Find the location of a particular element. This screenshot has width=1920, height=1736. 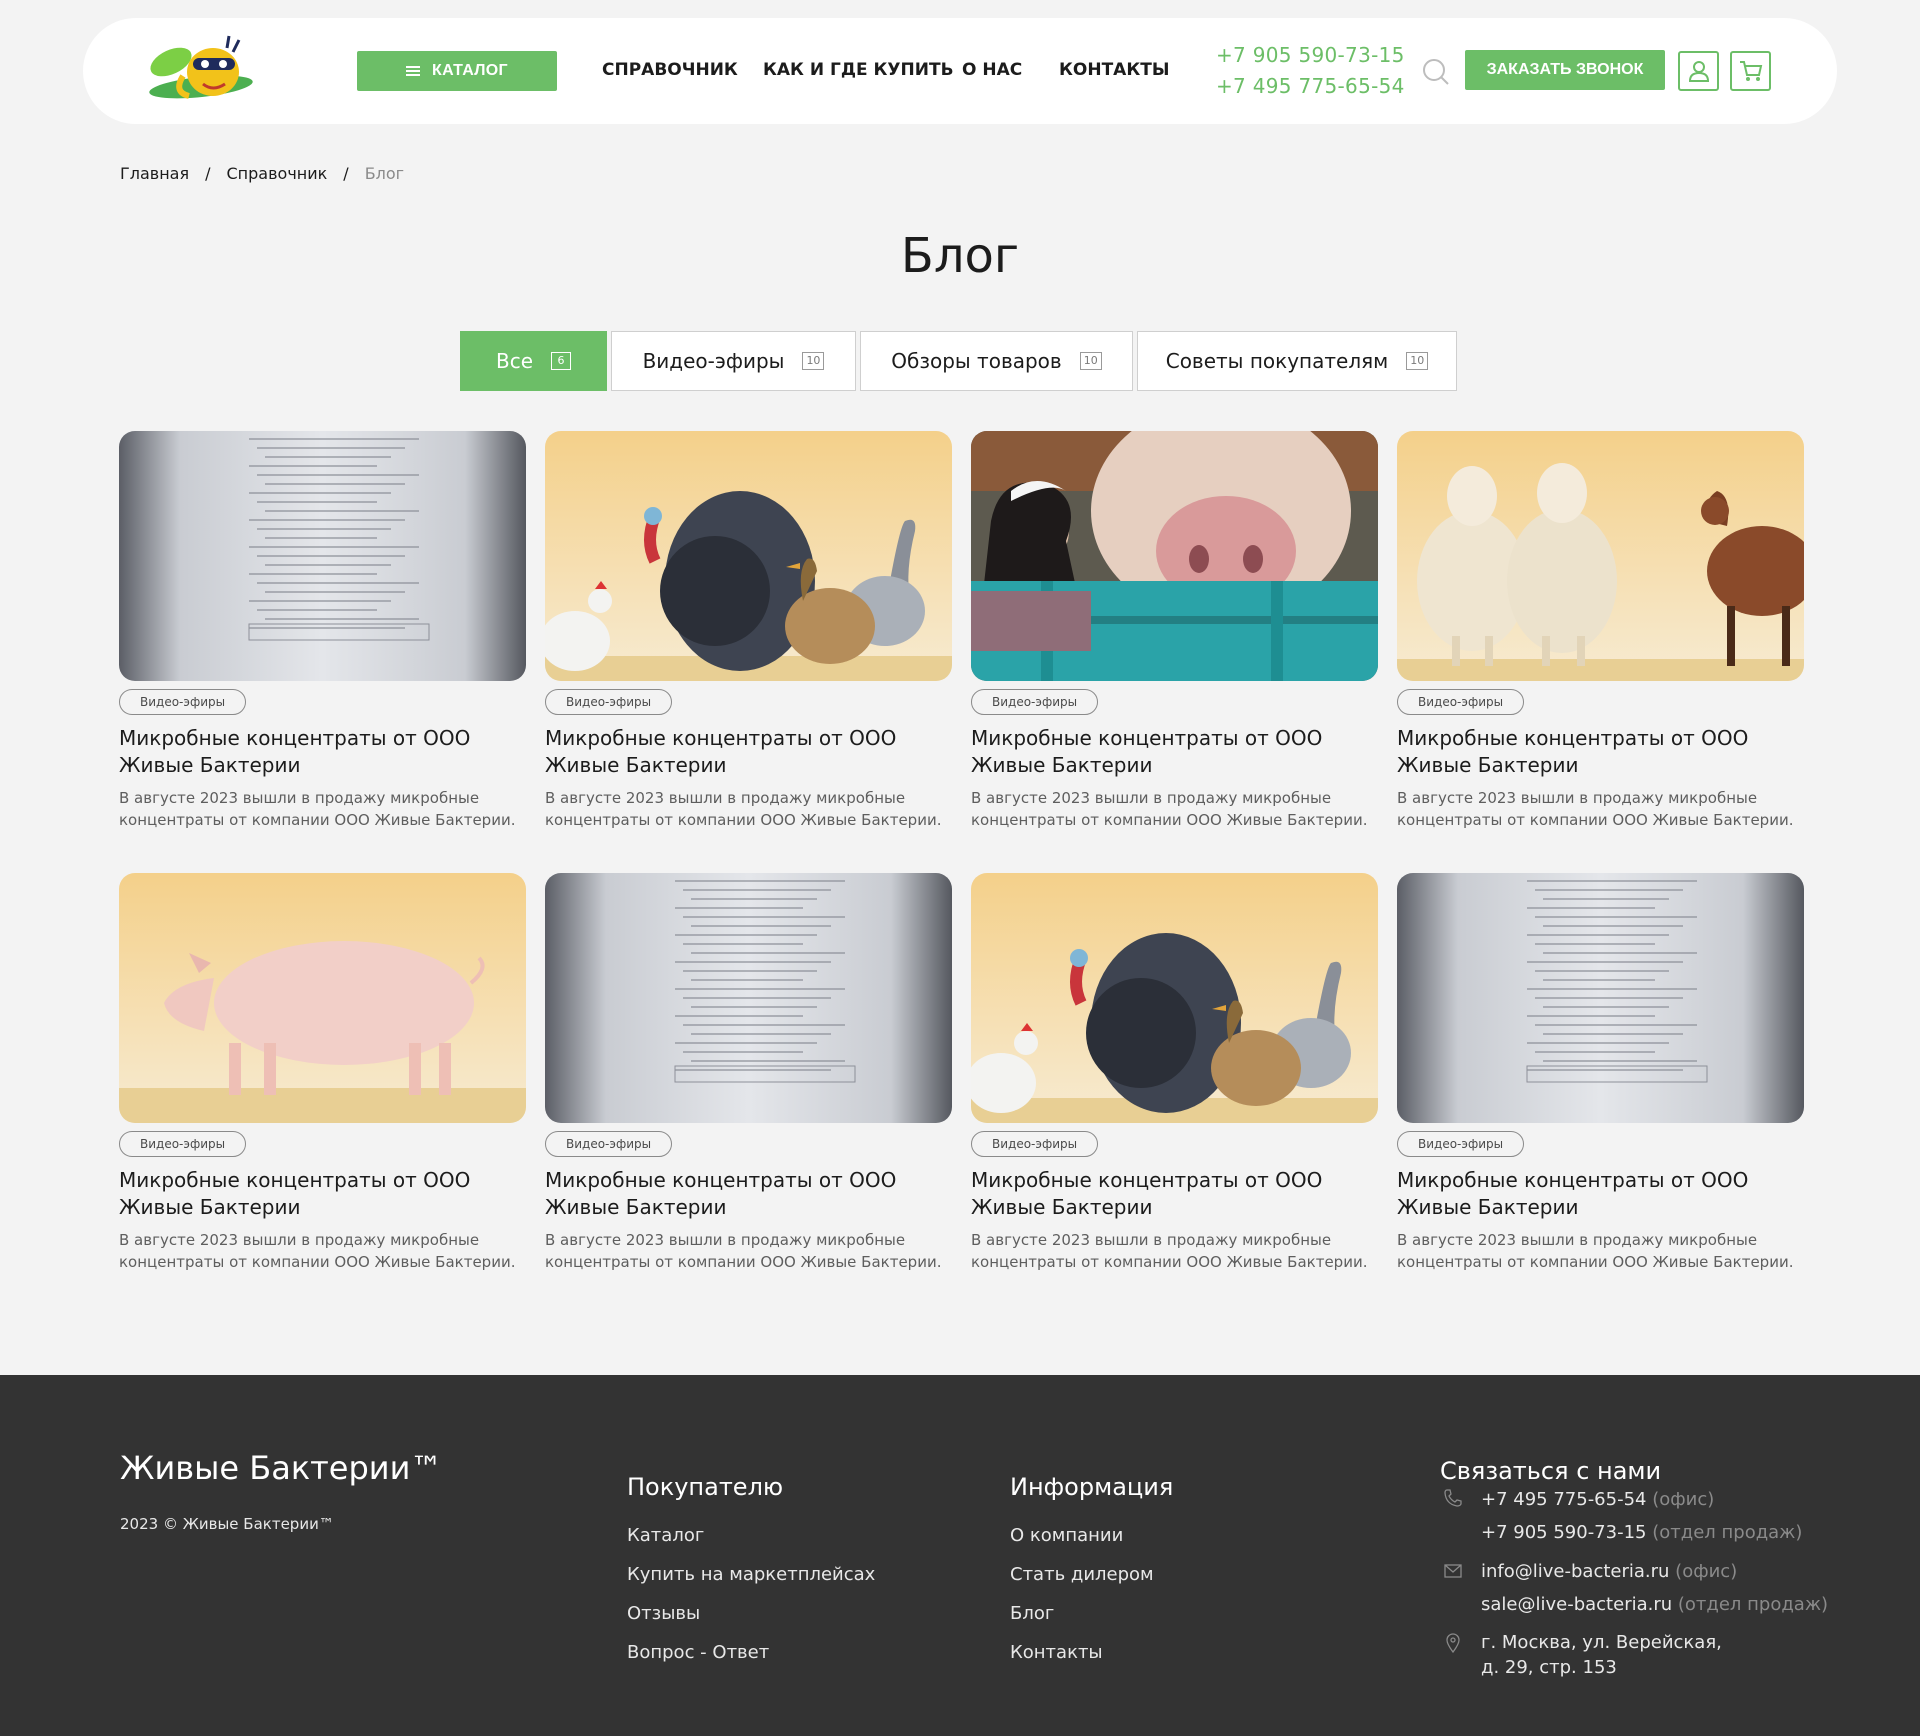

nav-how-to-buy: КАК И ГДЕ КУПИТЬ is located at coordinates (858, 70).